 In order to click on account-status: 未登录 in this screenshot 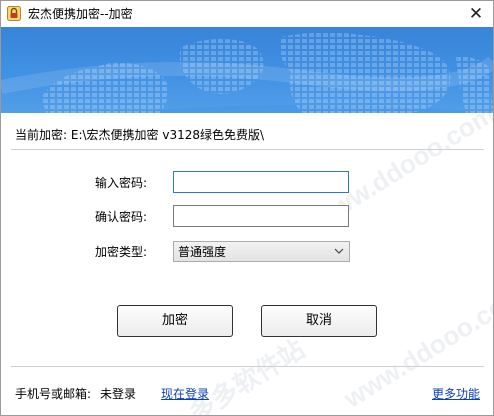, I will do `click(118, 394)`.